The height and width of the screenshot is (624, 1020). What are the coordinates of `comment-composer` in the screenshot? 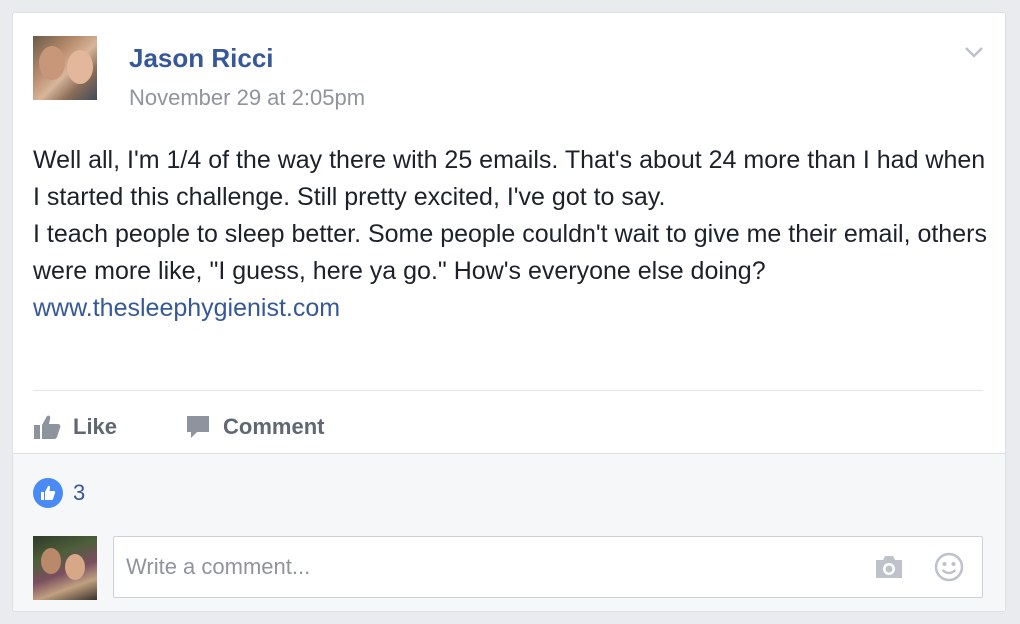 It's located at (548, 567).